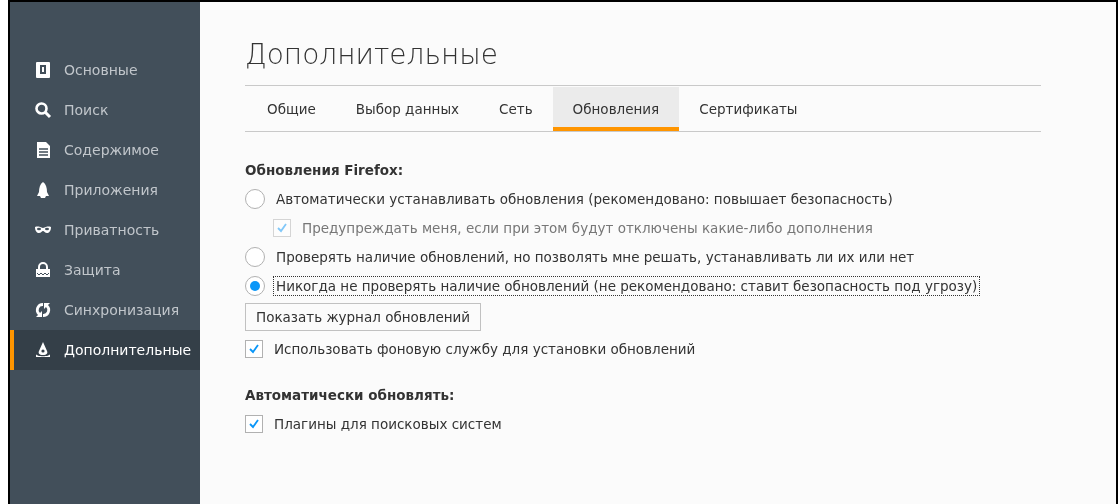 Image resolution: width=1120 pixels, height=504 pixels. What do you see at coordinates (43, 270) in the screenshot?
I see `lock-icon` at bounding box center [43, 270].